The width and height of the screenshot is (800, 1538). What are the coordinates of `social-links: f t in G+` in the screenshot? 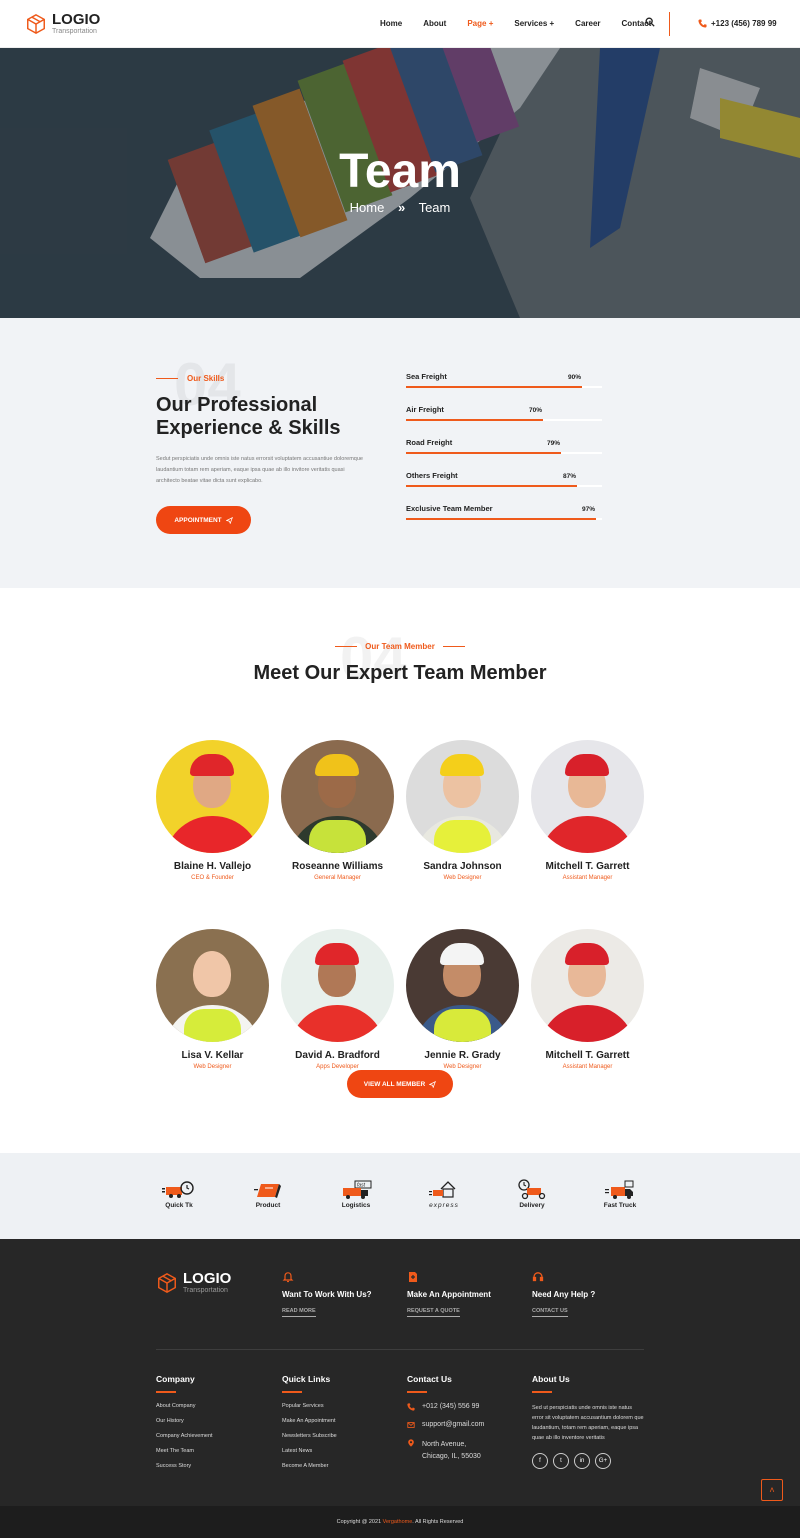 It's located at (588, 1461).